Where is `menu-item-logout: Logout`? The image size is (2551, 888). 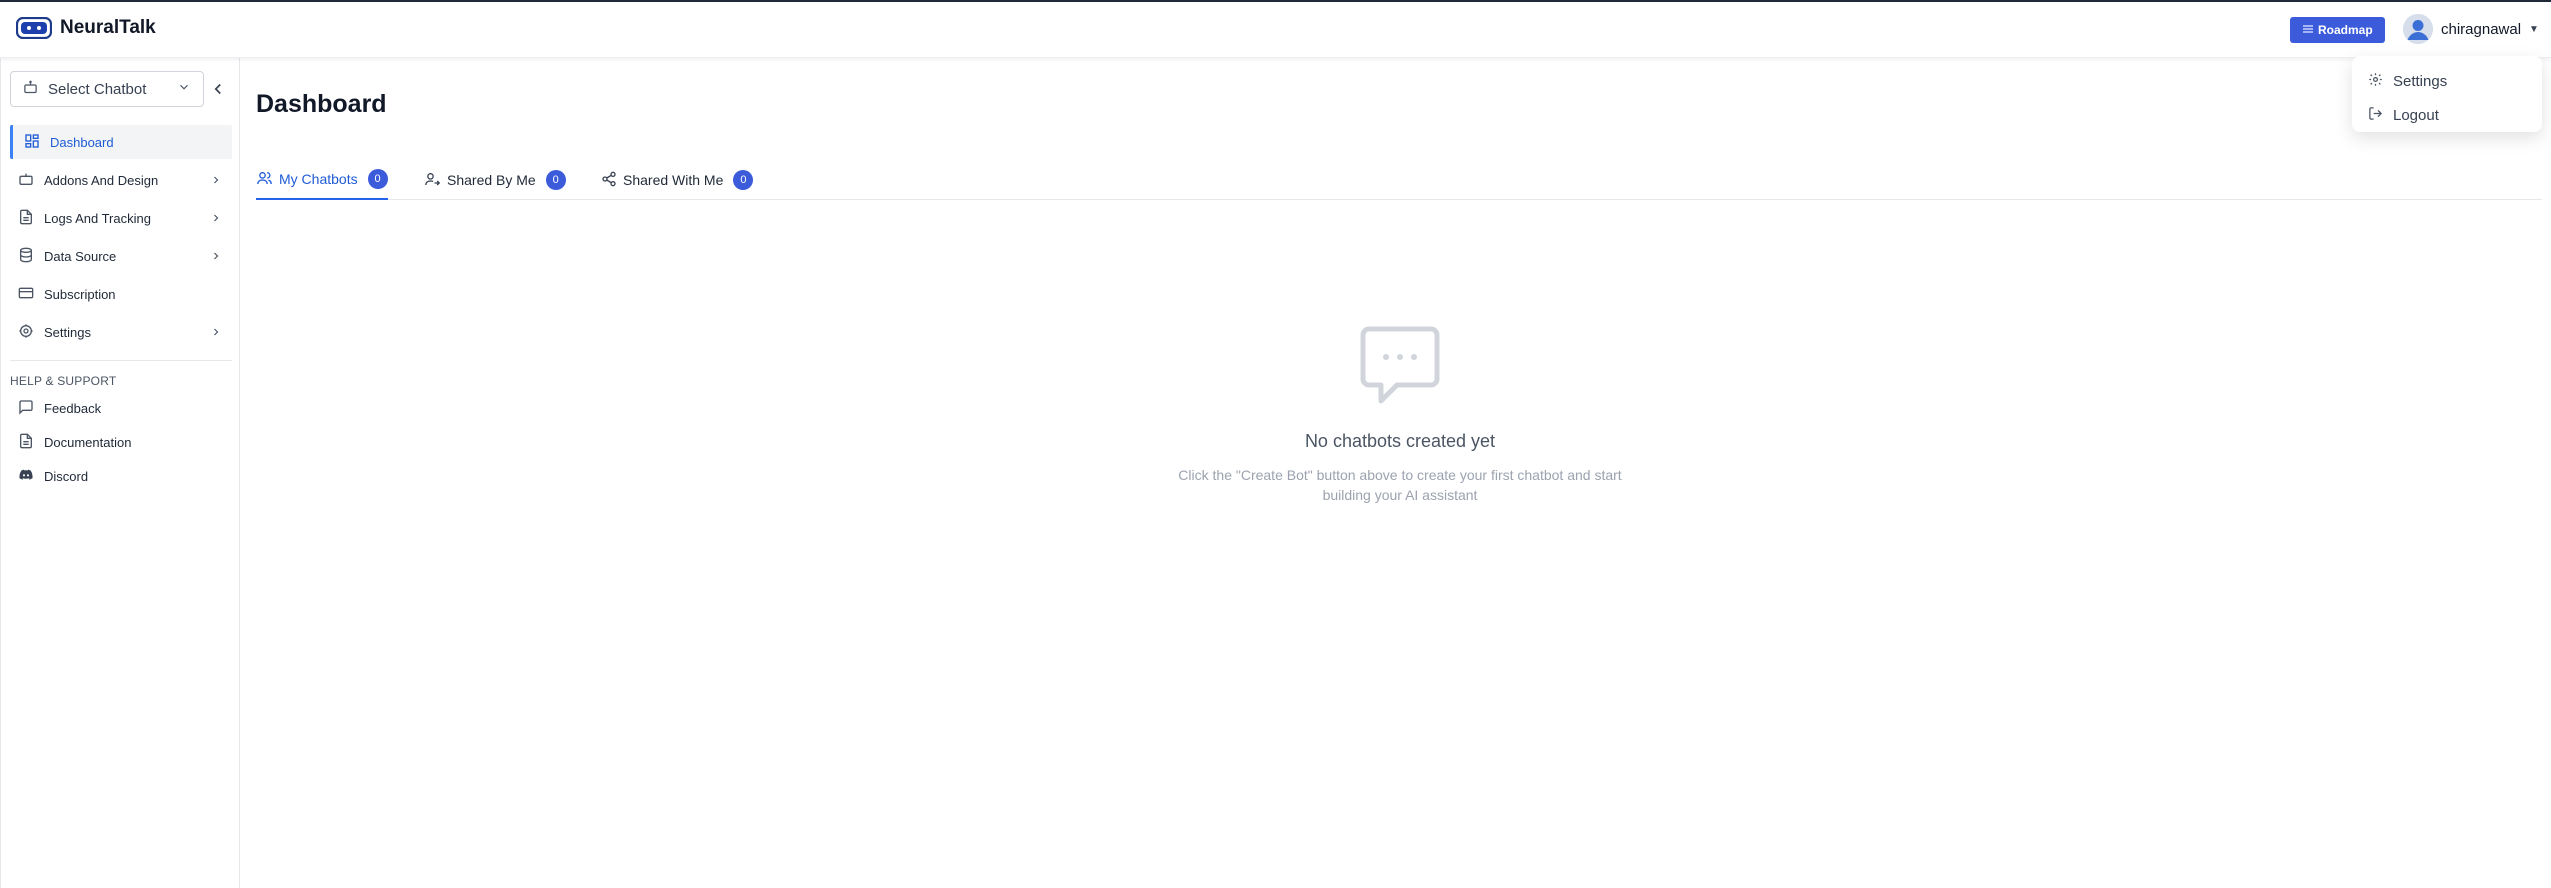
menu-item-logout: Logout is located at coordinates (2447, 115).